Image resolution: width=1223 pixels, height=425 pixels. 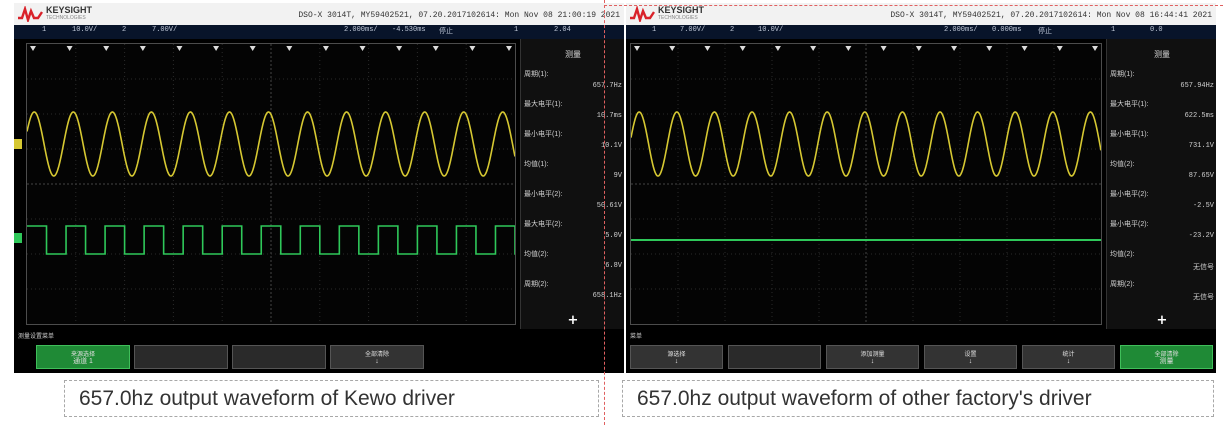 What do you see at coordinates (1113, 30) in the screenshot?
I see `right-trigger-src: 1` at bounding box center [1113, 30].